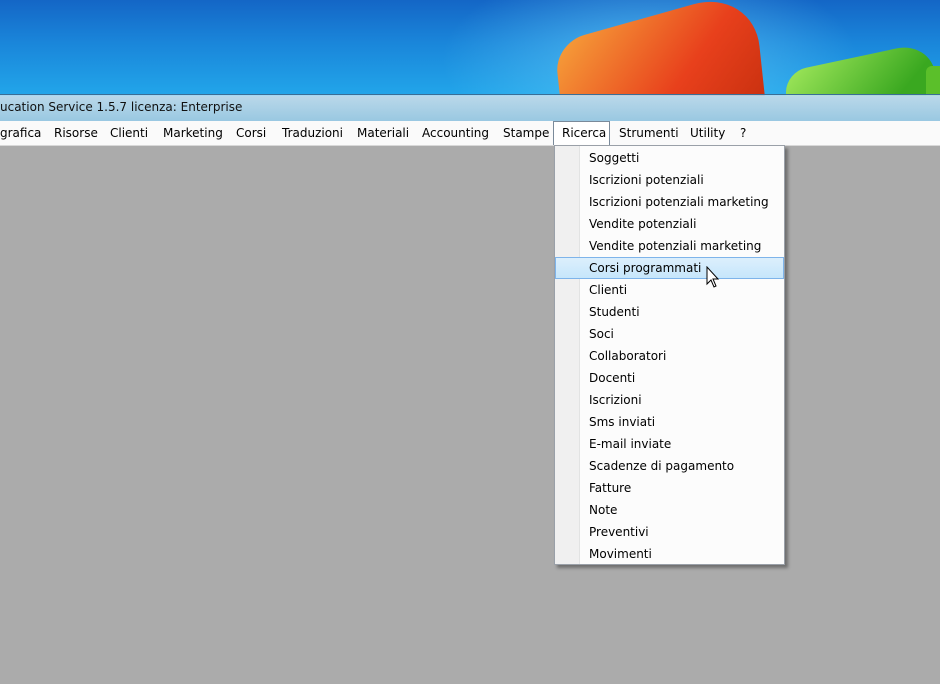 The width and height of the screenshot is (940, 684). What do you see at coordinates (743, 133) in the screenshot?
I see `menu-help: ?` at bounding box center [743, 133].